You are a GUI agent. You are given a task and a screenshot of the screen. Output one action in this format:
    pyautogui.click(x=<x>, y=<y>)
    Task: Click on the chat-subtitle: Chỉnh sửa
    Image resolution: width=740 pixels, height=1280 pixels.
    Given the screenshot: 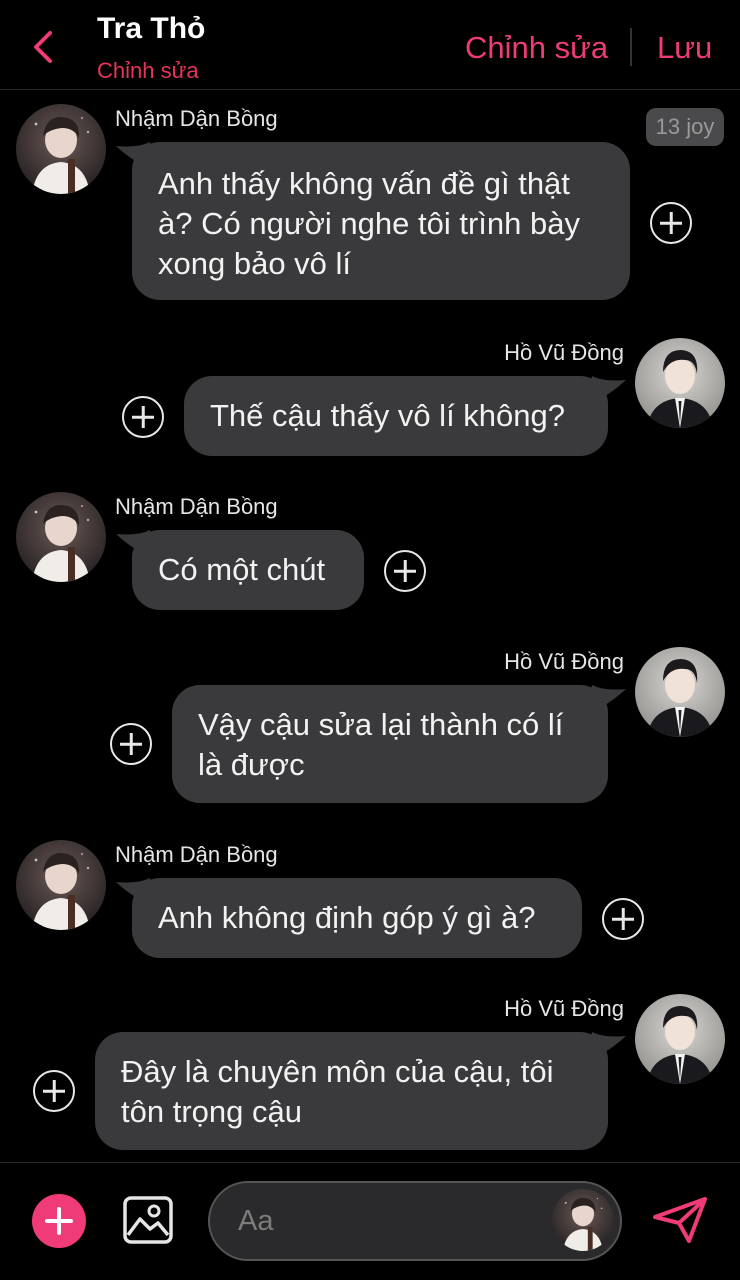 What is the action you would take?
    pyautogui.click(x=148, y=71)
    